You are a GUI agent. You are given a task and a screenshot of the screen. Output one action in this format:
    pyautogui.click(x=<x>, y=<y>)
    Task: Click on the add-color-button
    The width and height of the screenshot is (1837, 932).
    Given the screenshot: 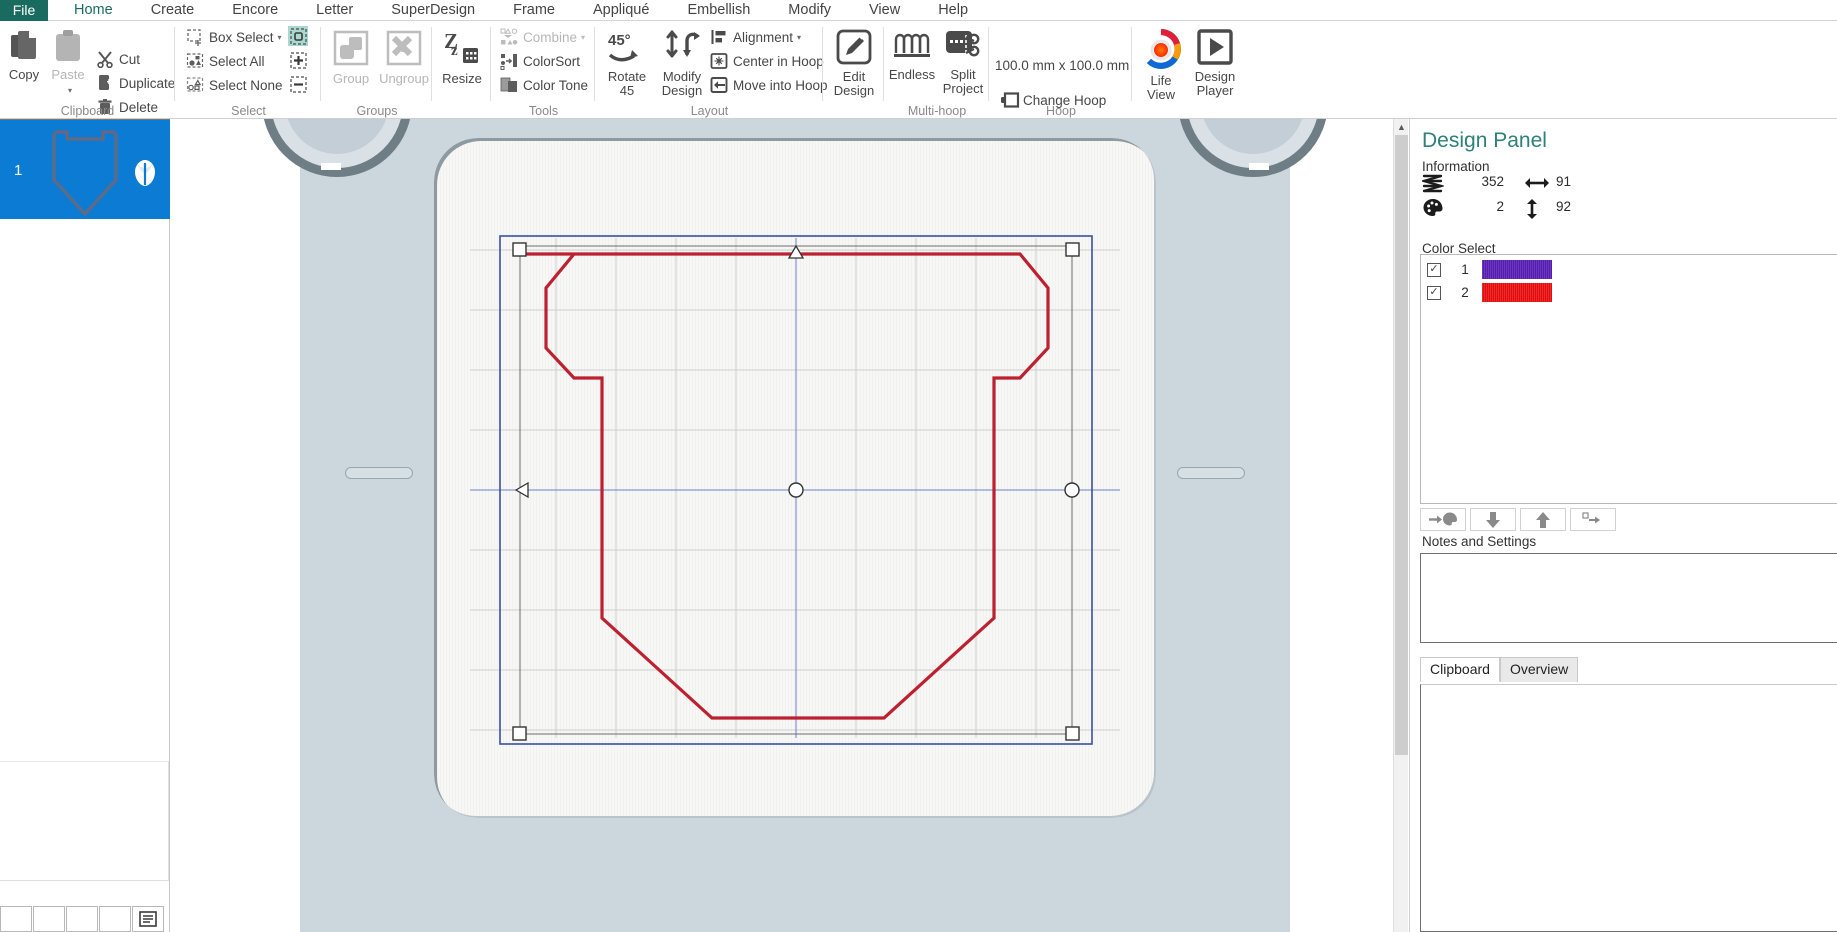 What is the action you would take?
    pyautogui.click(x=1593, y=519)
    